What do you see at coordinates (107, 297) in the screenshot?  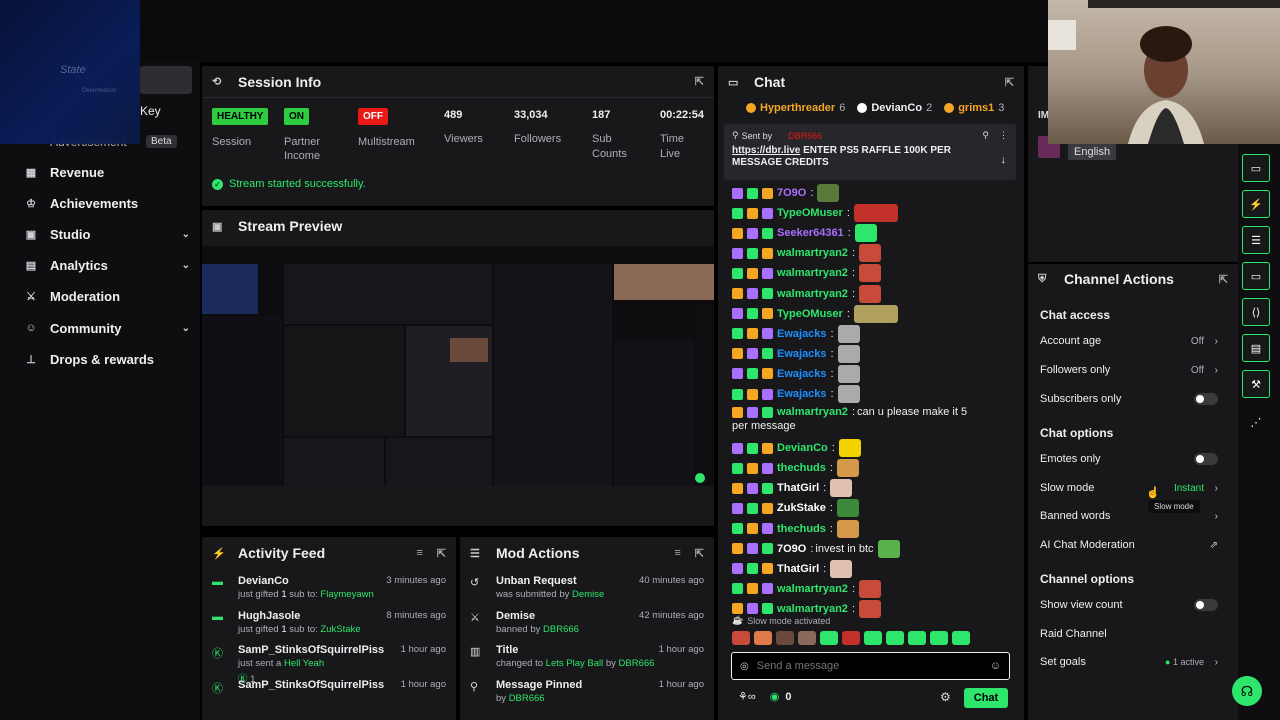 I see `sidebar-item-moderation: ⚔ Moderation` at bounding box center [107, 297].